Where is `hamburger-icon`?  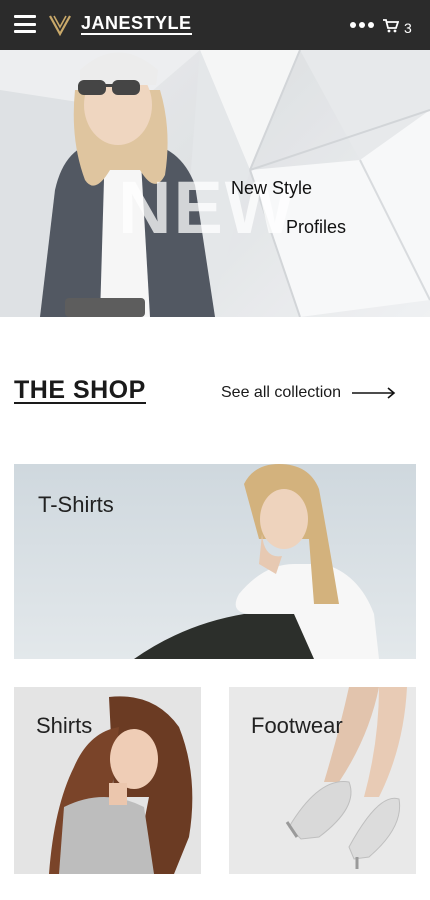 hamburger-icon is located at coordinates (25, 24).